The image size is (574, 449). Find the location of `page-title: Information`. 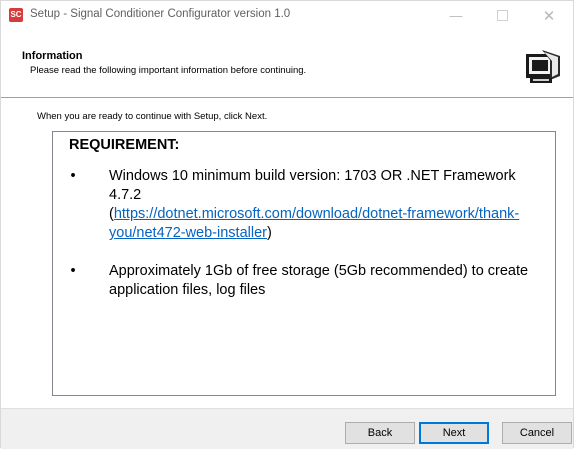

page-title: Information is located at coordinates (52, 56).